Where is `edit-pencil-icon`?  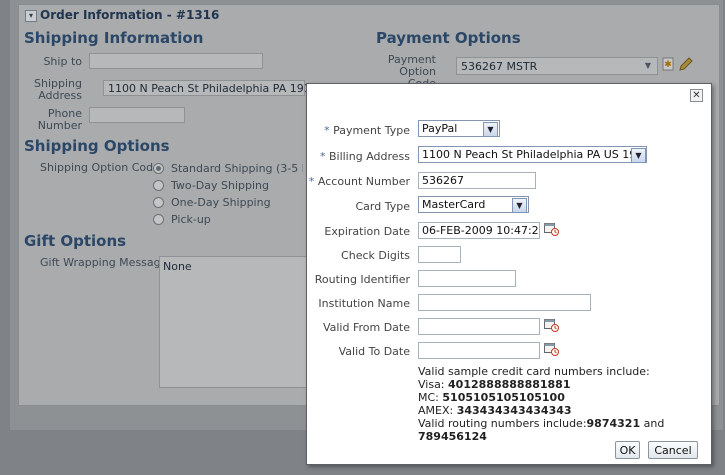 edit-pencil-icon is located at coordinates (685, 64).